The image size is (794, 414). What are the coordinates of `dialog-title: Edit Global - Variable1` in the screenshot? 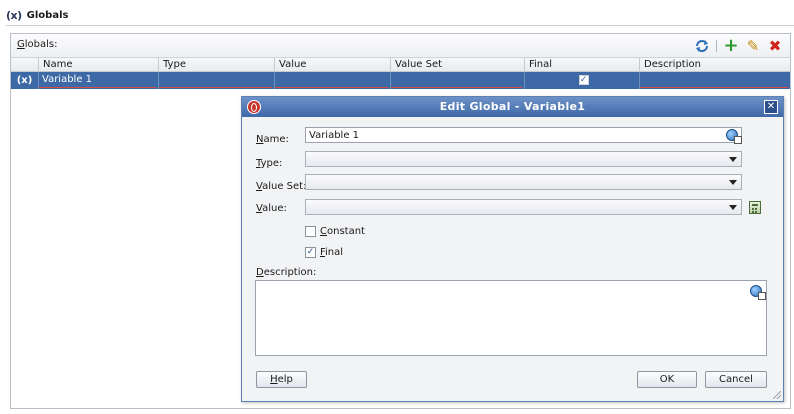 It's located at (512, 106).